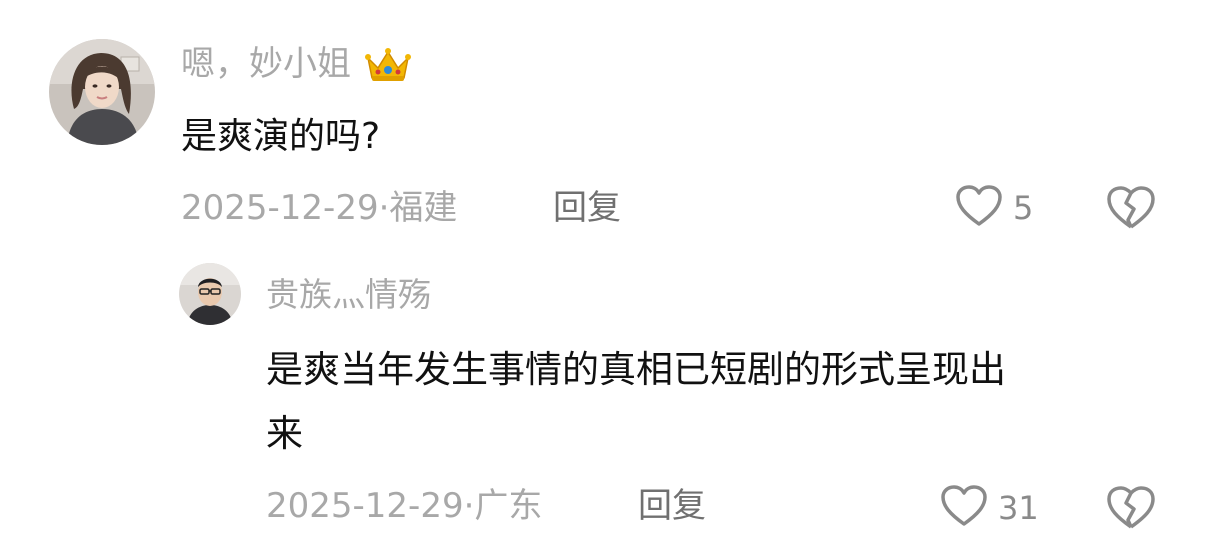  Describe the element at coordinates (388, 64) in the screenshot. I see `crown-icon` at that location.